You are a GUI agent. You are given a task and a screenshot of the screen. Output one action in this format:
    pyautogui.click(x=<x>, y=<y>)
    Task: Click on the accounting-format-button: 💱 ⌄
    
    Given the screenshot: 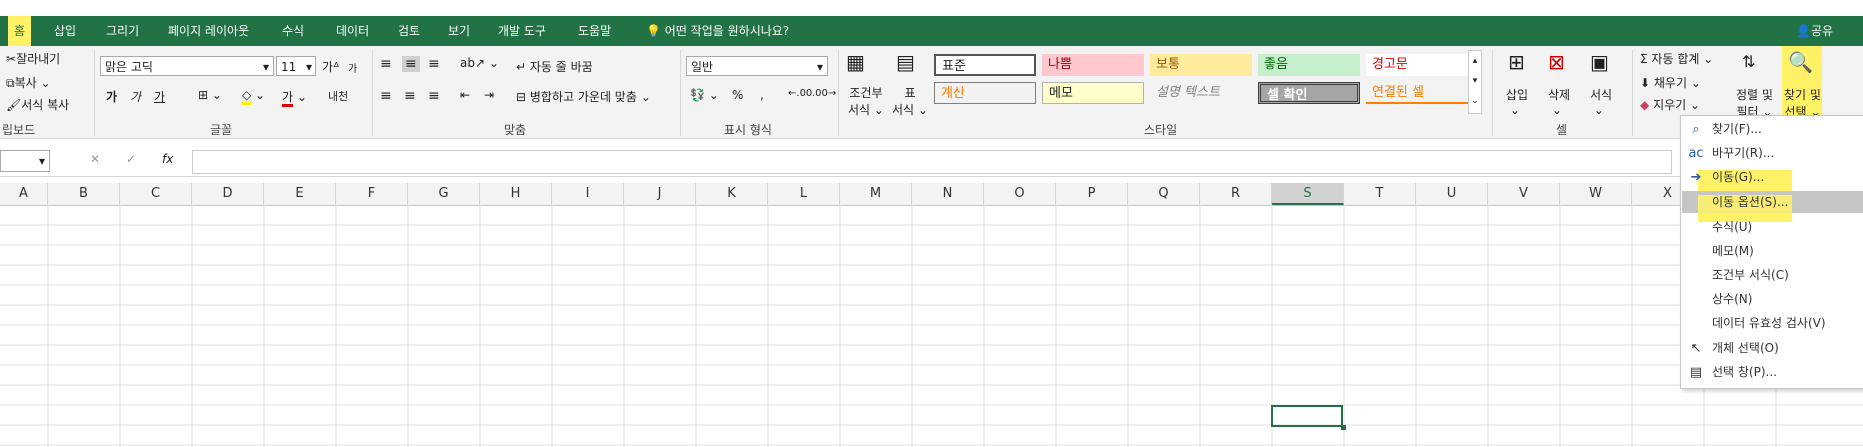 What is the action you would take?
    pyautogui.click(x=704, y=95)
    